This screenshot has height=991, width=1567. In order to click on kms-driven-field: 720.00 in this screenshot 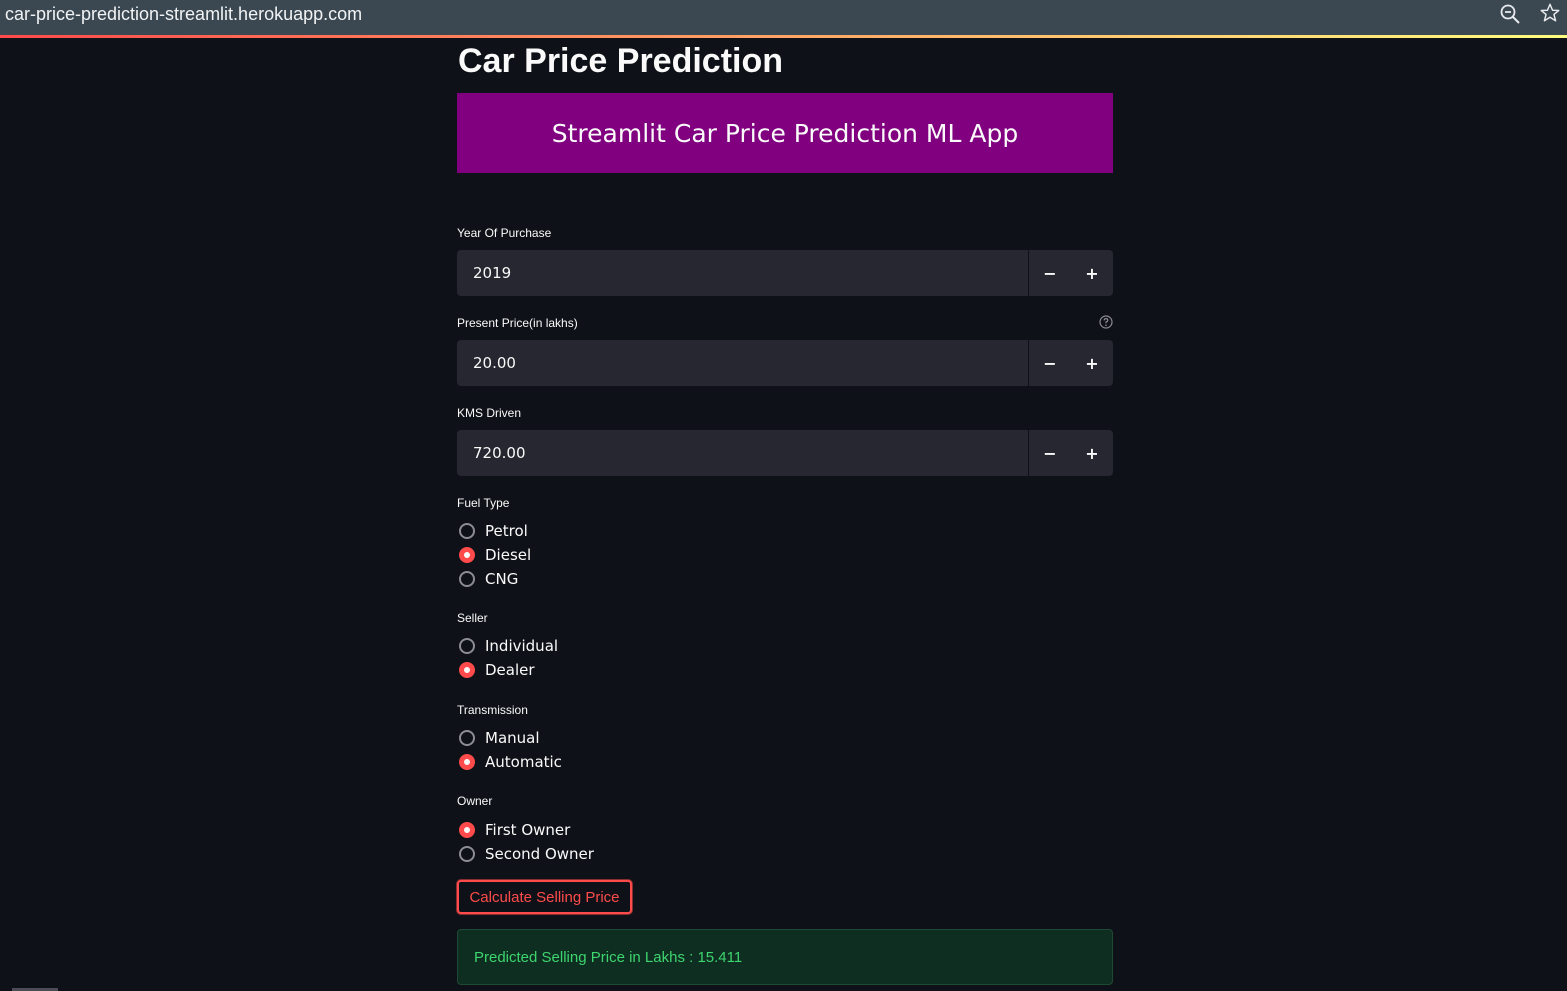, I will do `click(742, 453)`.